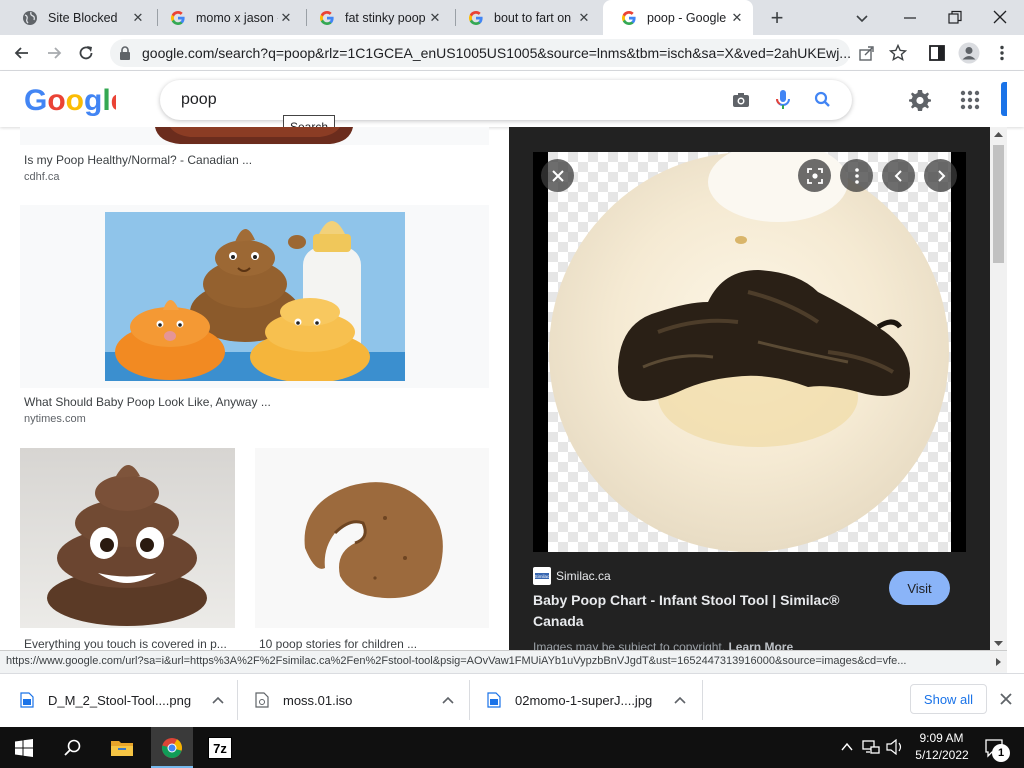 This screenshot has width=1024, height=768. What do you see at coordinates (237, 17) in the screenshot?
I see `tab-title: momo x jason -` at bounding box center [237, 17].